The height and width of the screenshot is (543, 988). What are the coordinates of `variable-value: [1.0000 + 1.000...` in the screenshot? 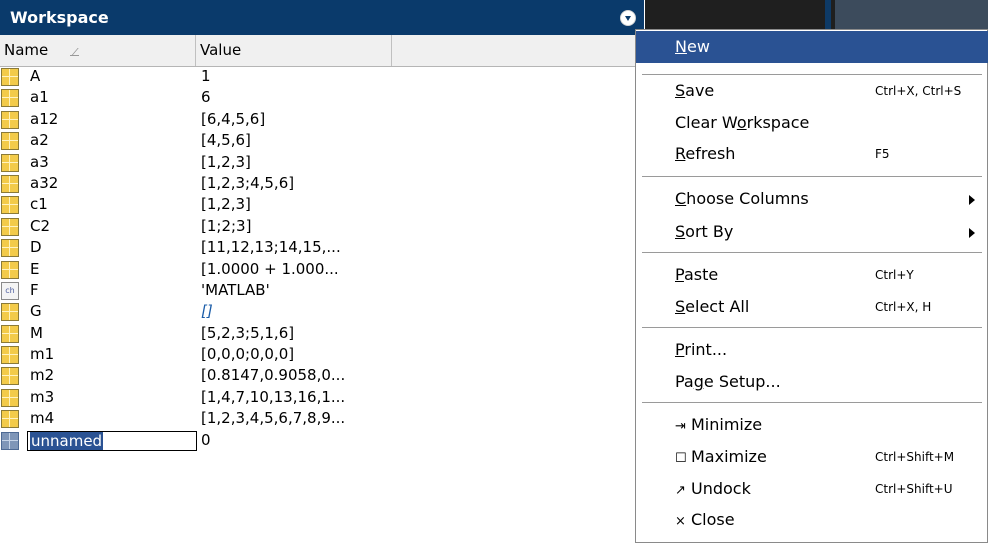 It's located at (270, 268).